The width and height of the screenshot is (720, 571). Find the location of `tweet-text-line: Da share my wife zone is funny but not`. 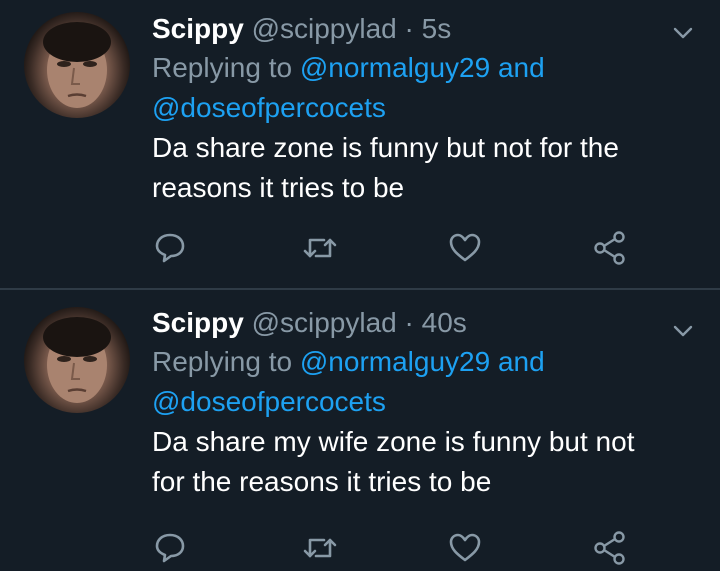

tweet-text-line: Da share my wife zone is funny but not is located at coordinates (393, 441).